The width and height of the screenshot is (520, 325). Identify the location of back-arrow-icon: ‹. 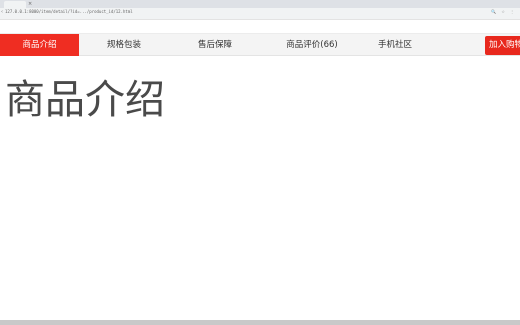
(2, 12).